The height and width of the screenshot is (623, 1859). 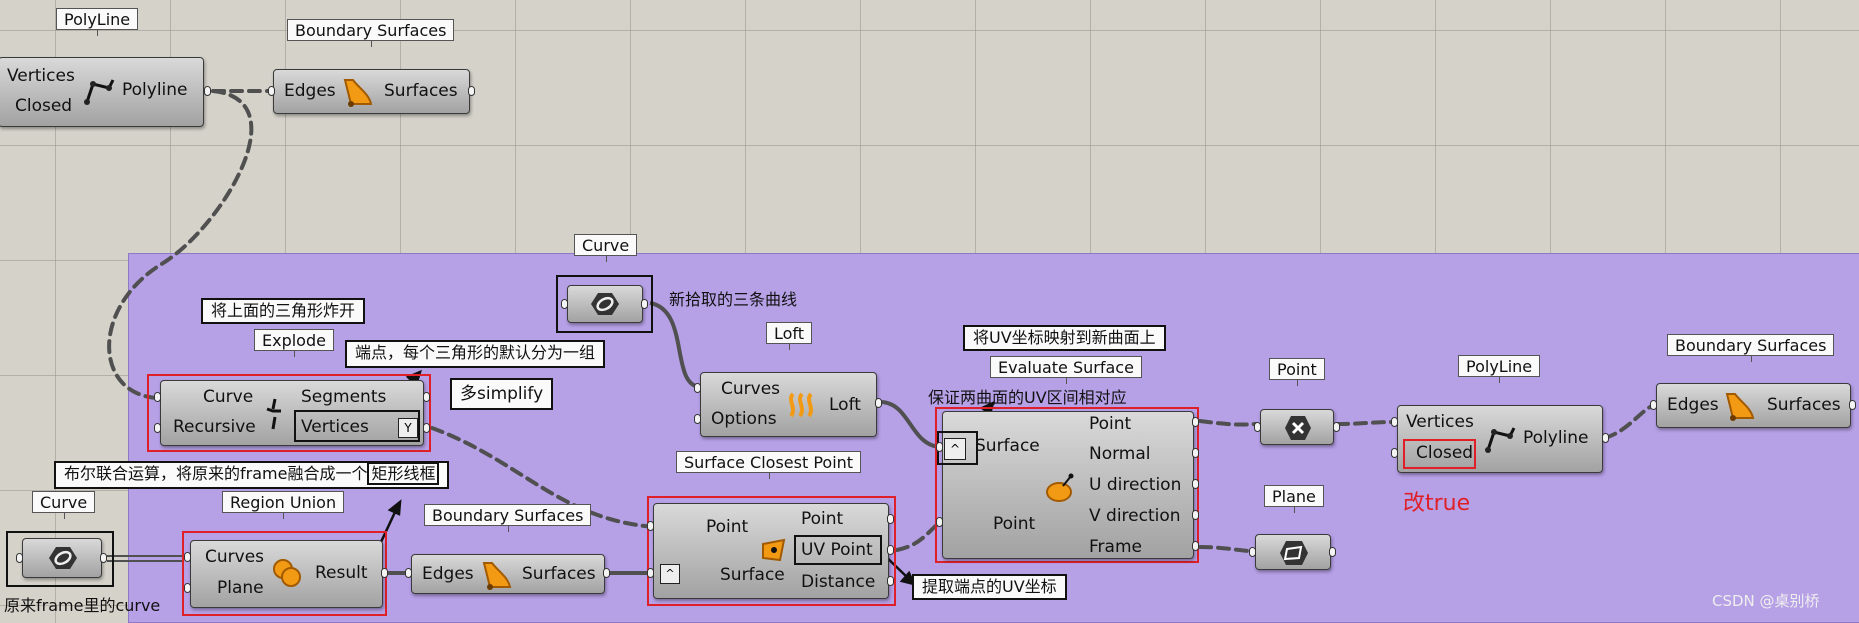 I want to click on curve-left-component, so click(x=62, y=558).